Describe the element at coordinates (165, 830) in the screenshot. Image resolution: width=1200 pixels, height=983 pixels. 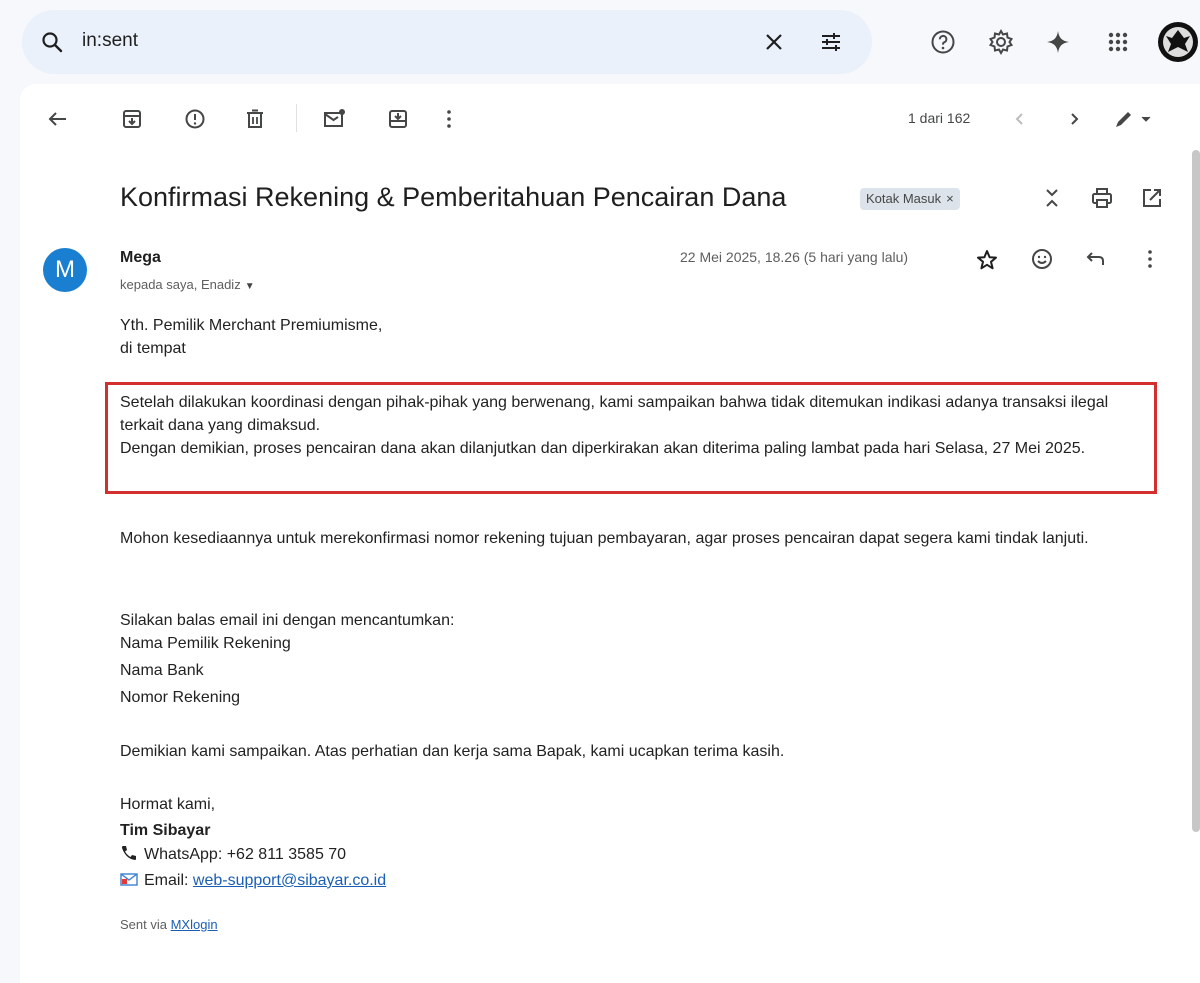
I see `team-name: Tim Sibayar` at that location.